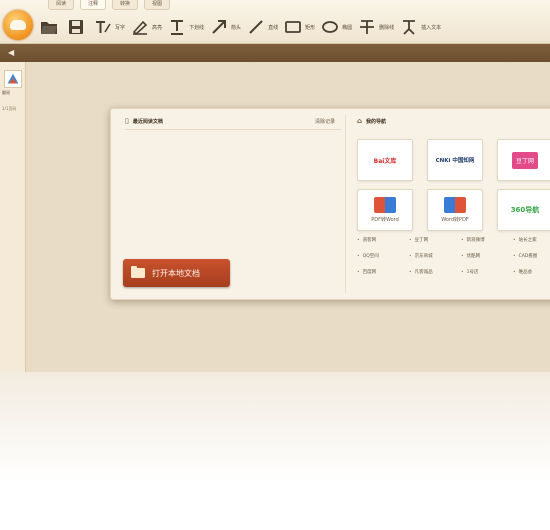  Describe the element at coordinates (470, 272) in the screenshot. I see `nav-link: 1号店` at that location.